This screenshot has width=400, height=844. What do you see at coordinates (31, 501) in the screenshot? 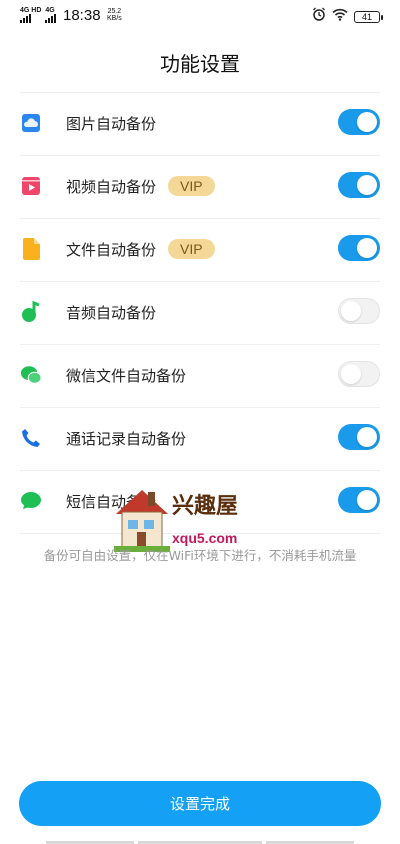
I see `sms-icon` at bounding box center [31, 501].